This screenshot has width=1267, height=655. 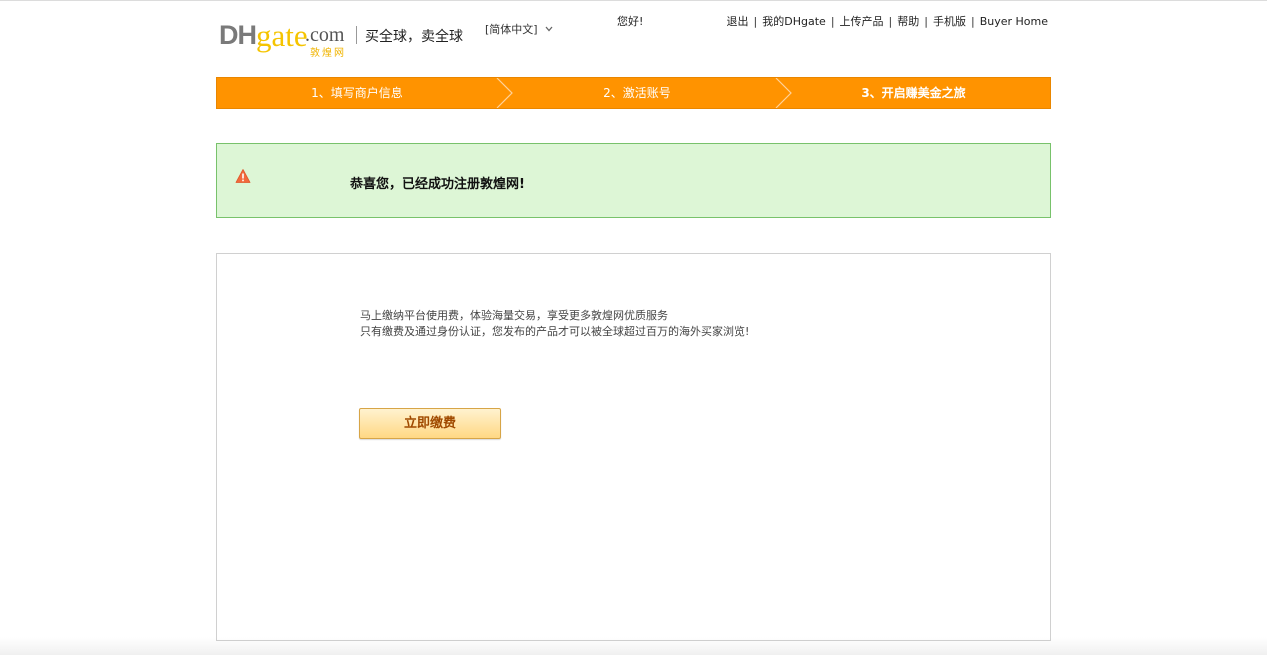 What do you see at coordinates (1014, 21) in the screenshot?
I see `buyer-home-link: Buyer Home` at bounding box center [1014, 21].